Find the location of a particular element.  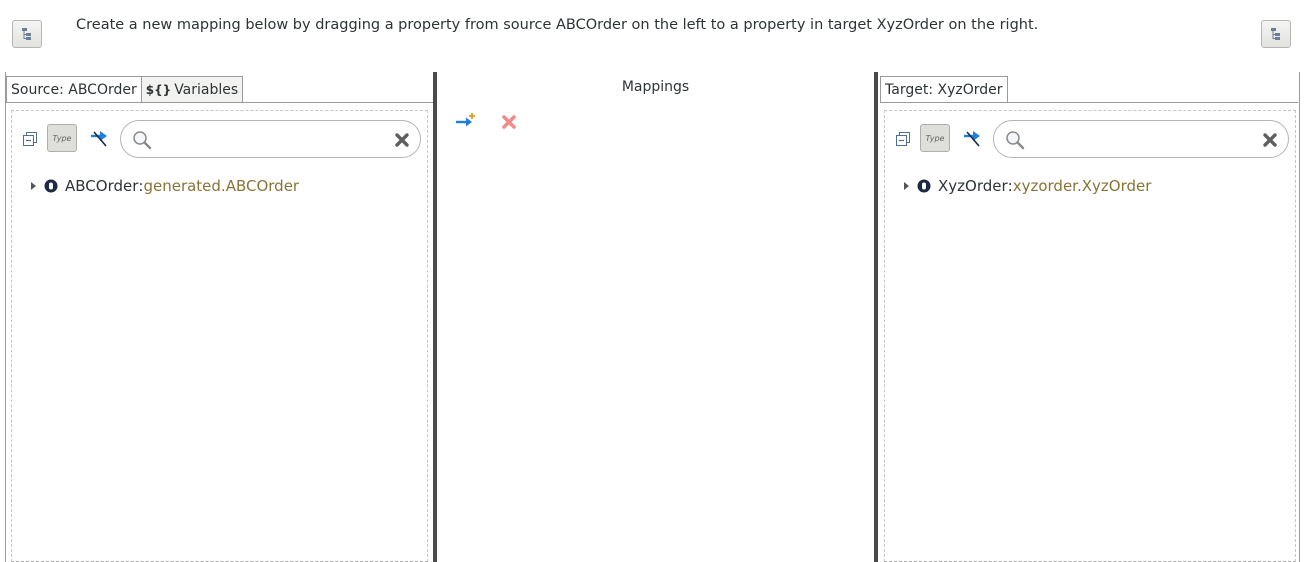

target-search-input is located at coordinates (1141, 139).